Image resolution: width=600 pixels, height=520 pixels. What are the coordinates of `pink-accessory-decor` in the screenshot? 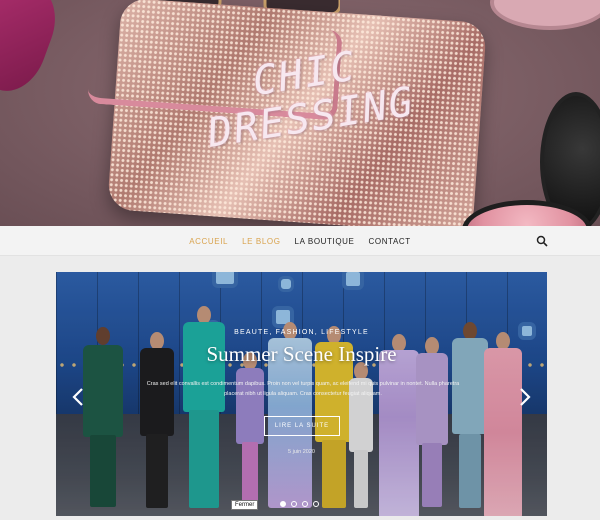 It's located at (545, 15).